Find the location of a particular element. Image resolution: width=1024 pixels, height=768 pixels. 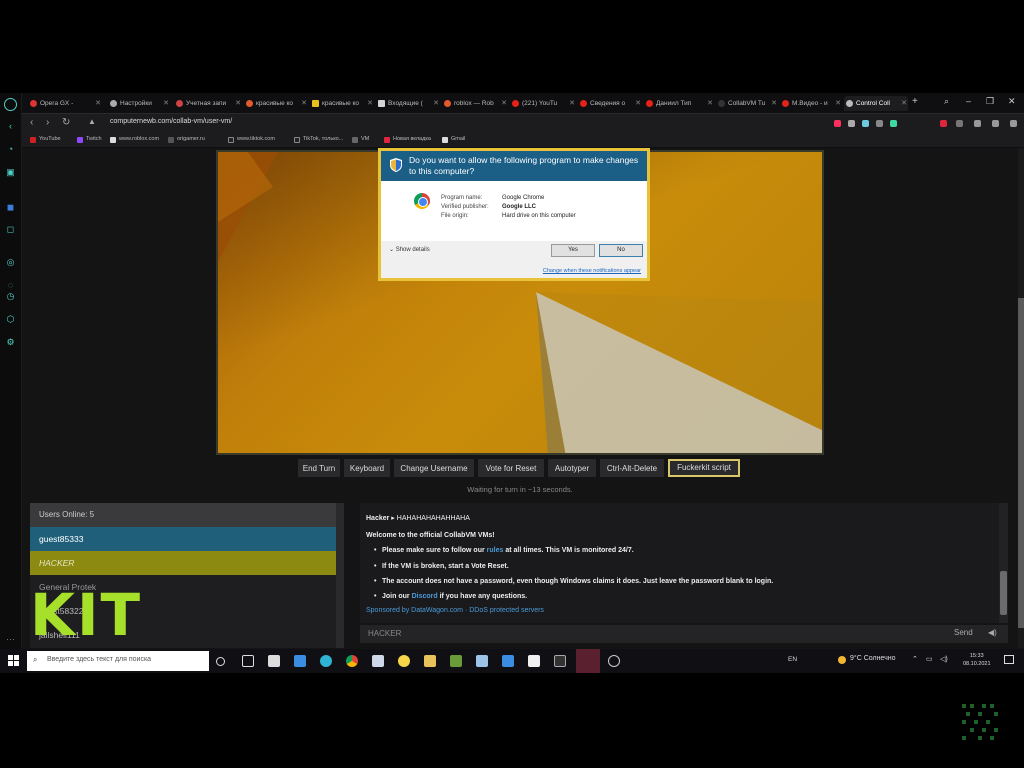

tab: Настройки ✕ is located at coordinates (139, 103).